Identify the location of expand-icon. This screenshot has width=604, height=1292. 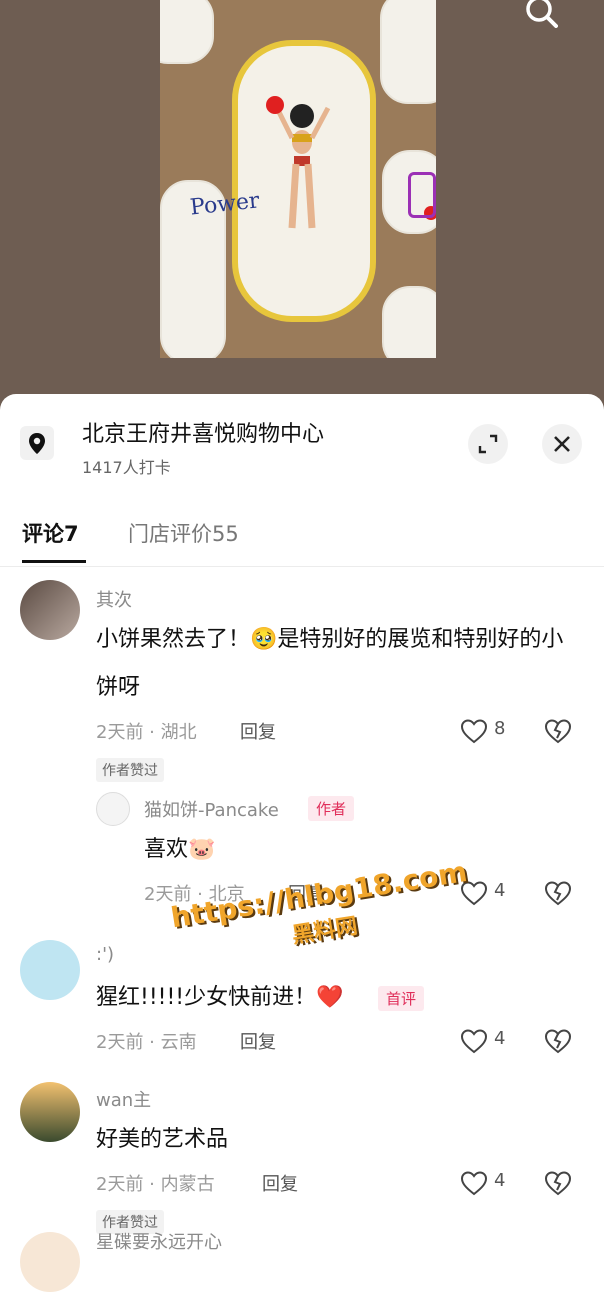
(488, 444).